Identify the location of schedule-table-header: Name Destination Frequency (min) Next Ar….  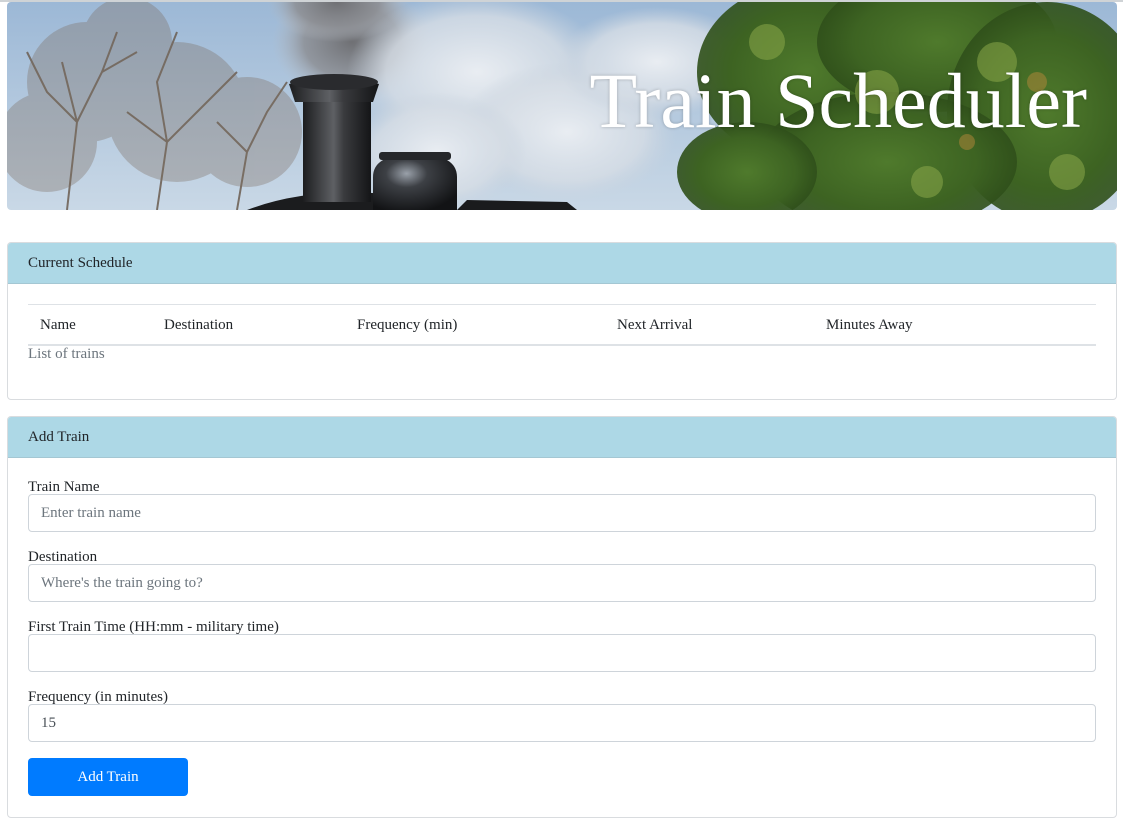
(562, 325).